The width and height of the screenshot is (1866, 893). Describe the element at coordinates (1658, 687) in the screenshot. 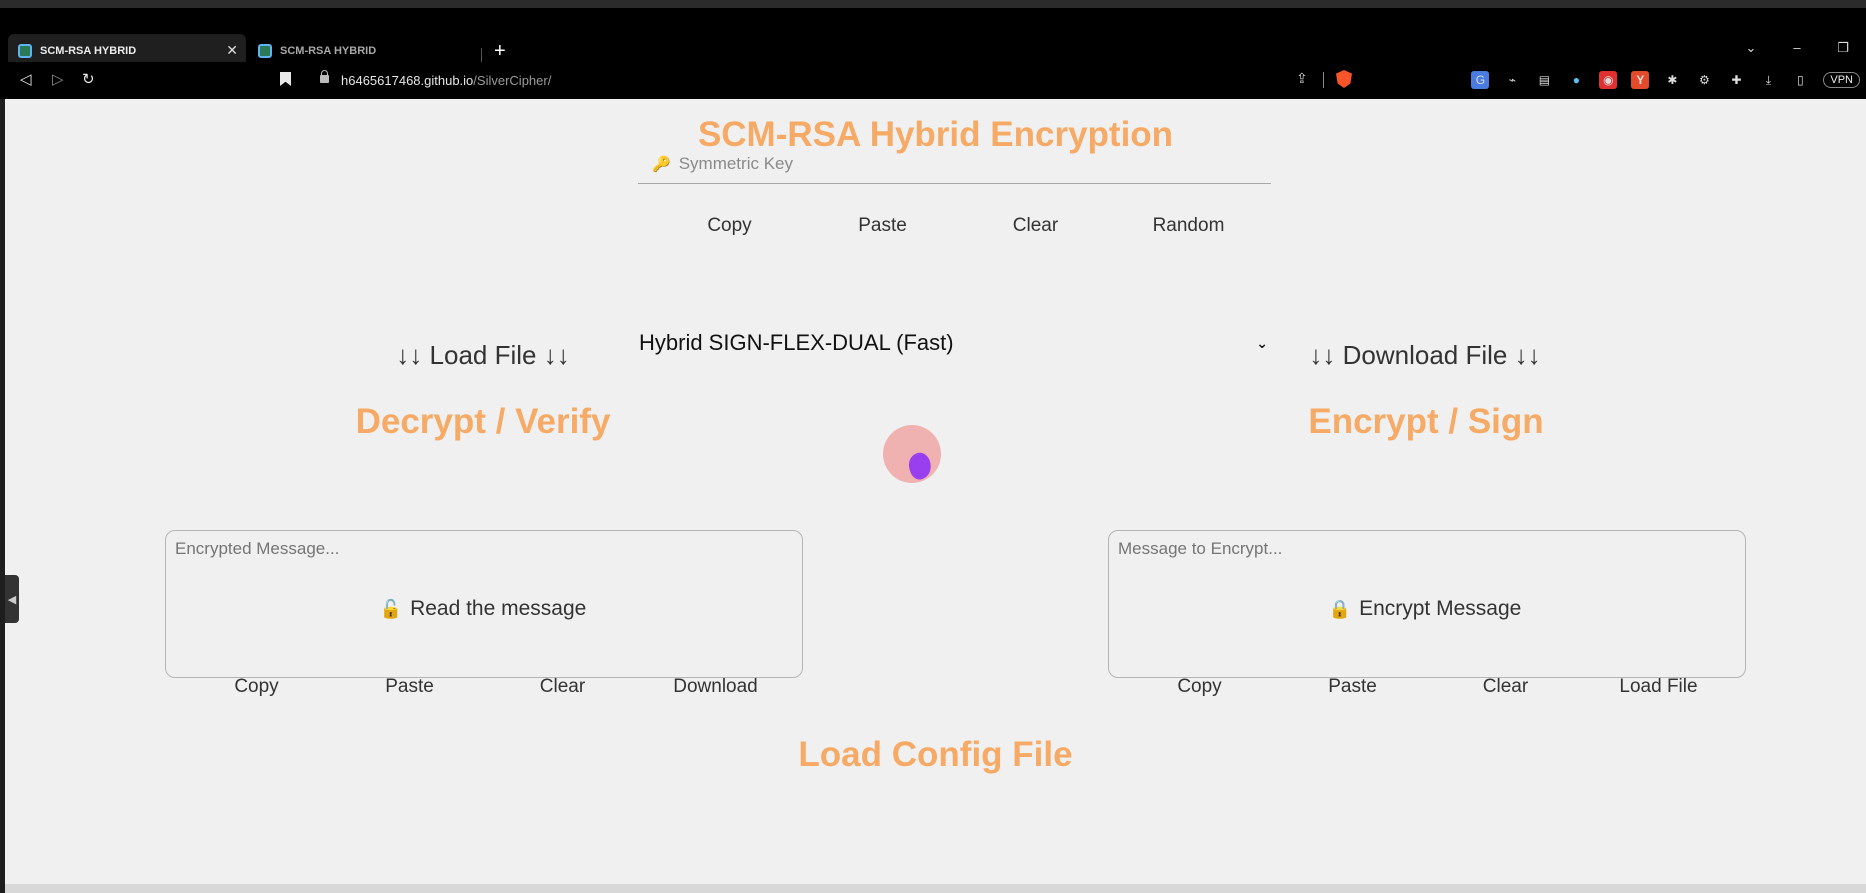

I see `encrypt-load-file-button: Load File` at that location.